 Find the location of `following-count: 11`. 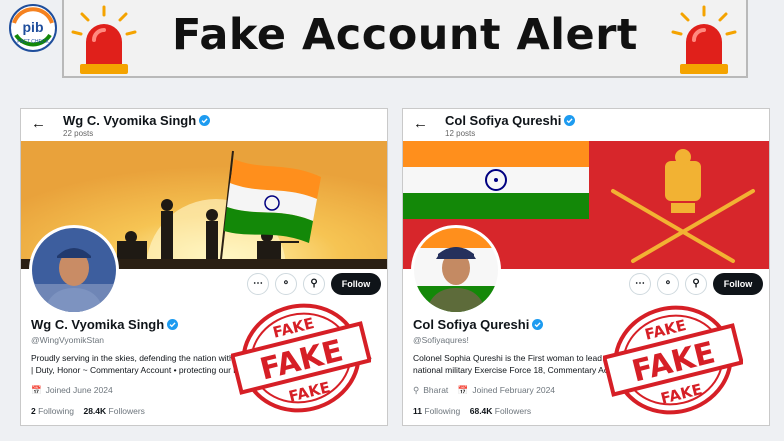

following-count: 11 is located at coordinates (417, 411).